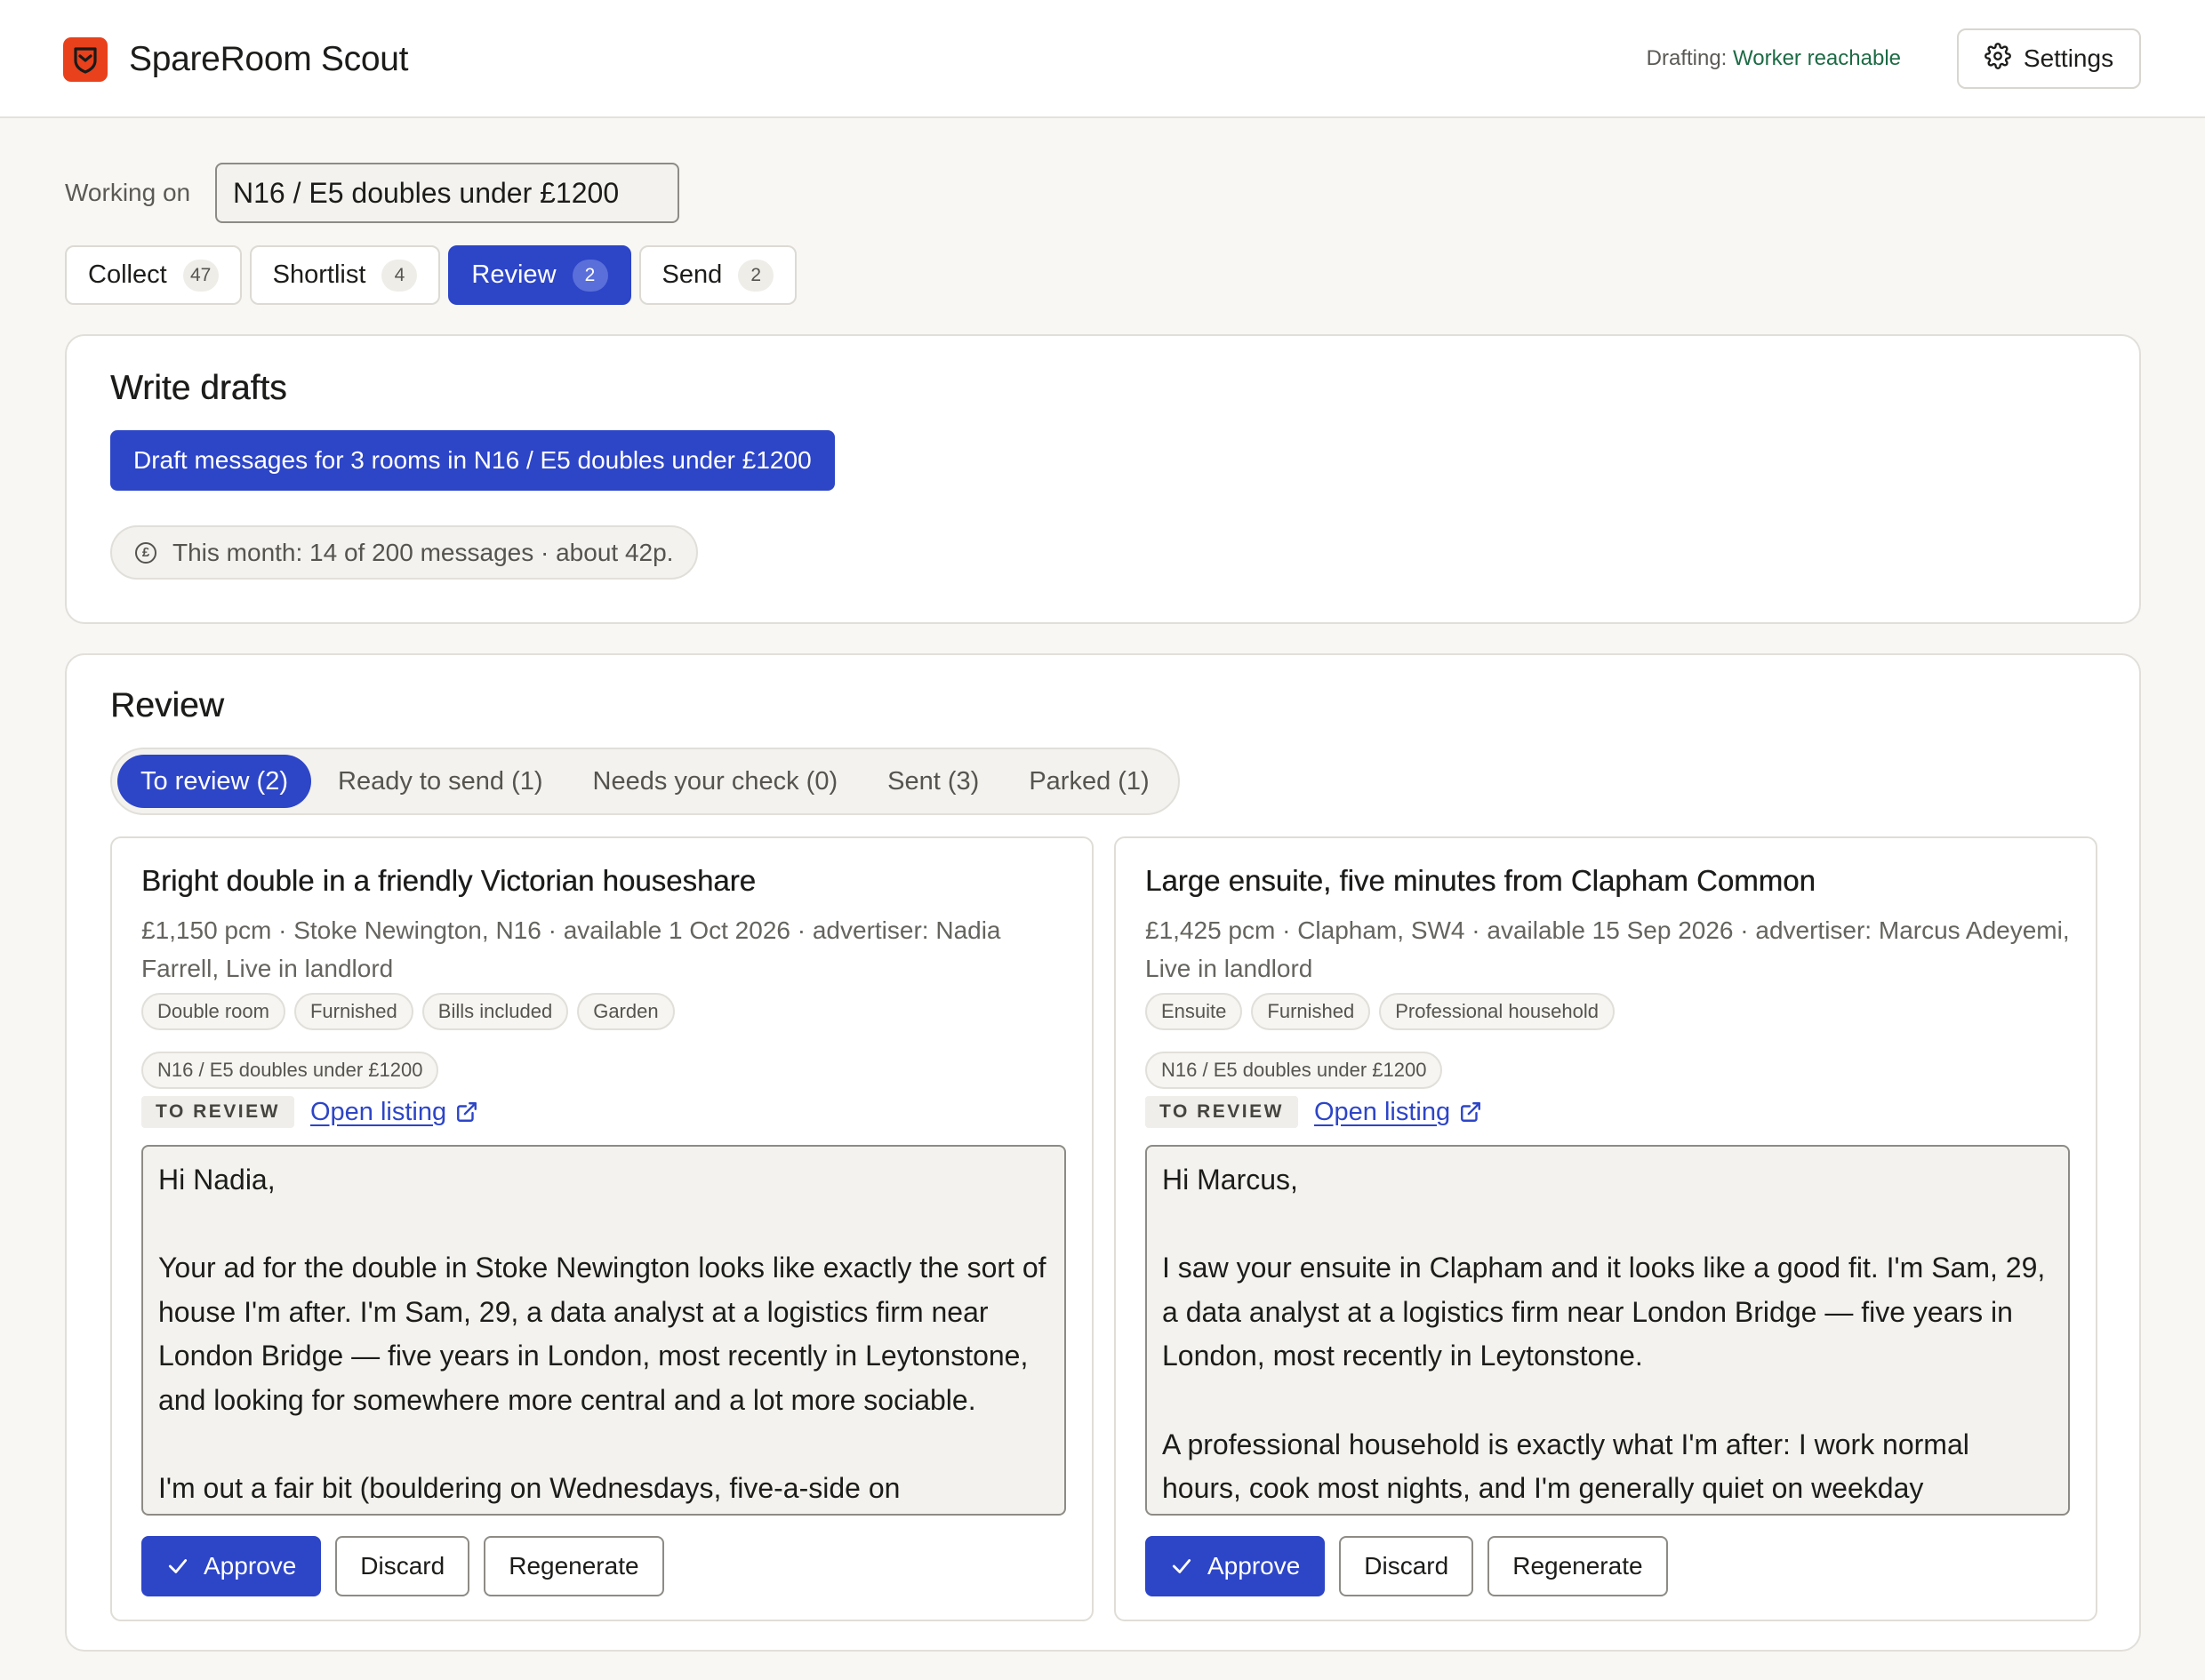 The image size is (2205, 1680). I want to click on coin-icon: £, so click(146, 552).